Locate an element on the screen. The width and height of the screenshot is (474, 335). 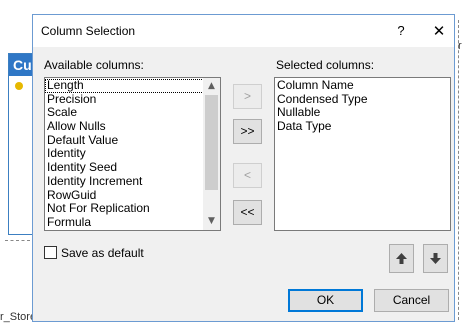
add-column-button: > is located at coordinates (247, 96).